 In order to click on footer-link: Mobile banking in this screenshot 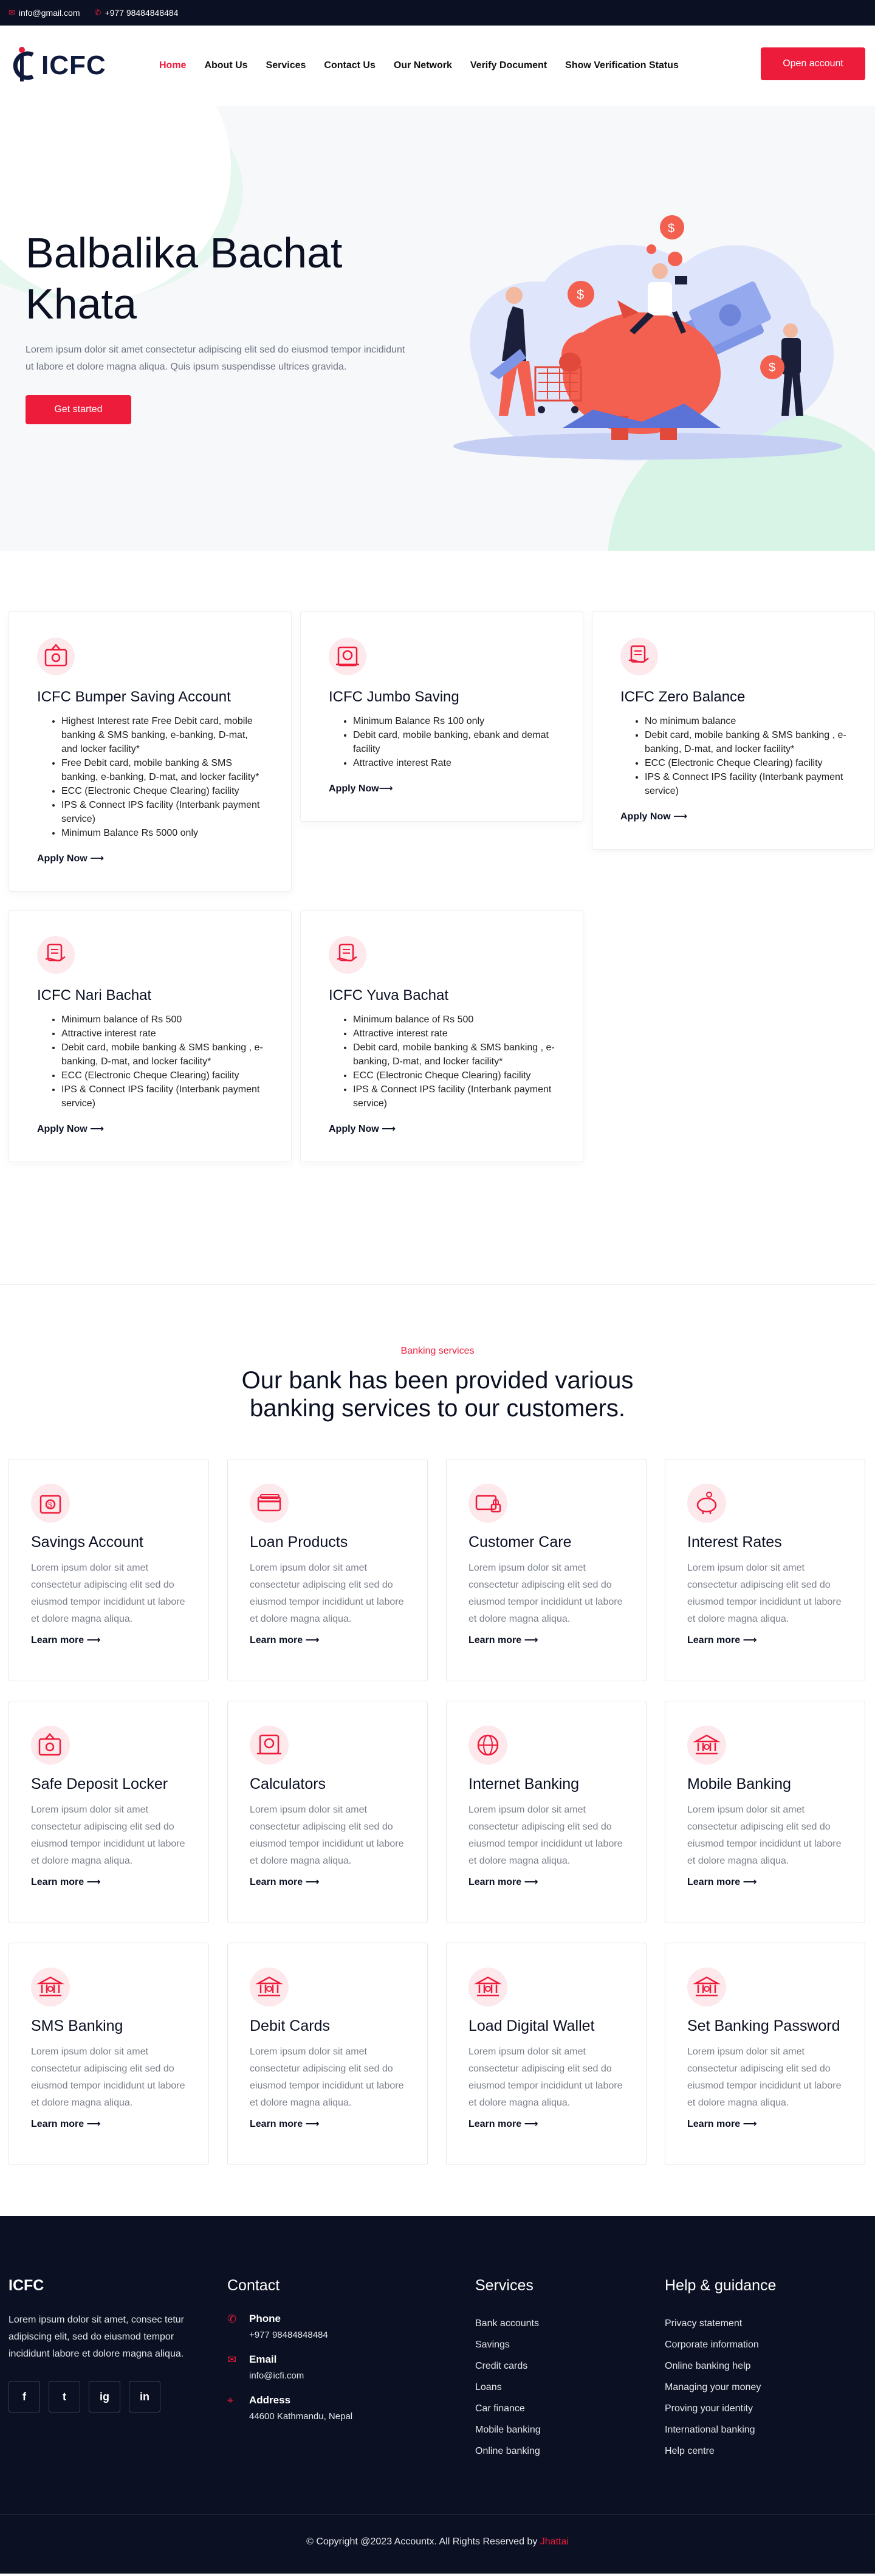, I will do `click(508, 2429)`.